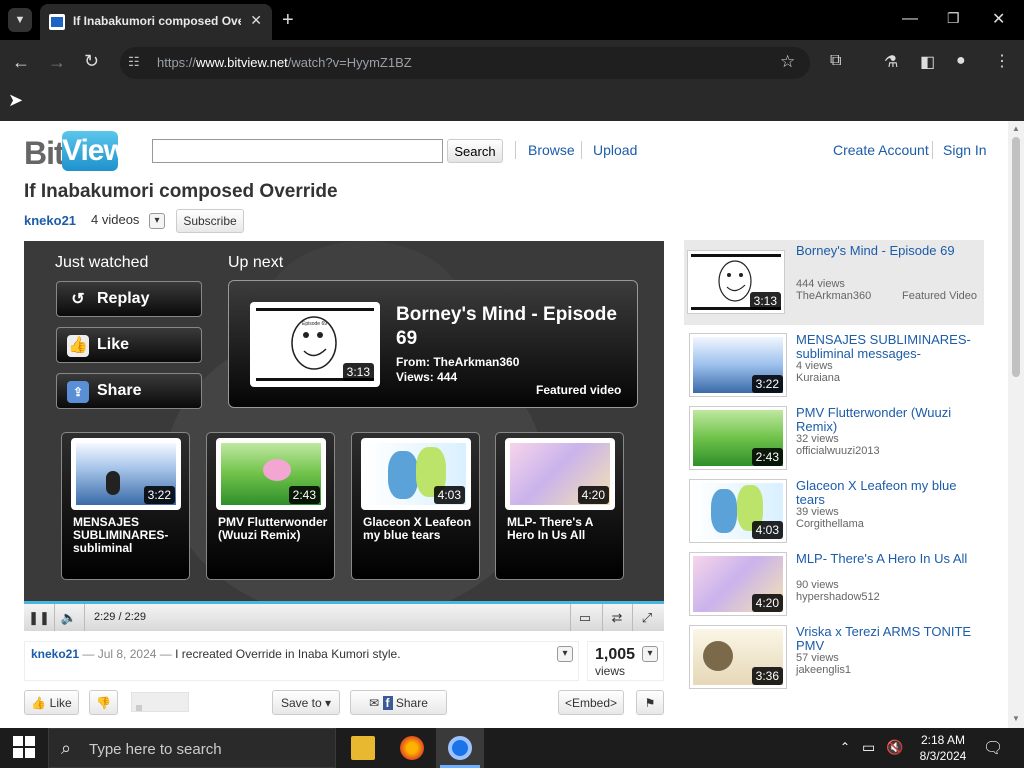  What do you see at coordinates (833, 296) in the screenshot?
I see `related-user: TheArkman360` at bounding box center [833, 296].